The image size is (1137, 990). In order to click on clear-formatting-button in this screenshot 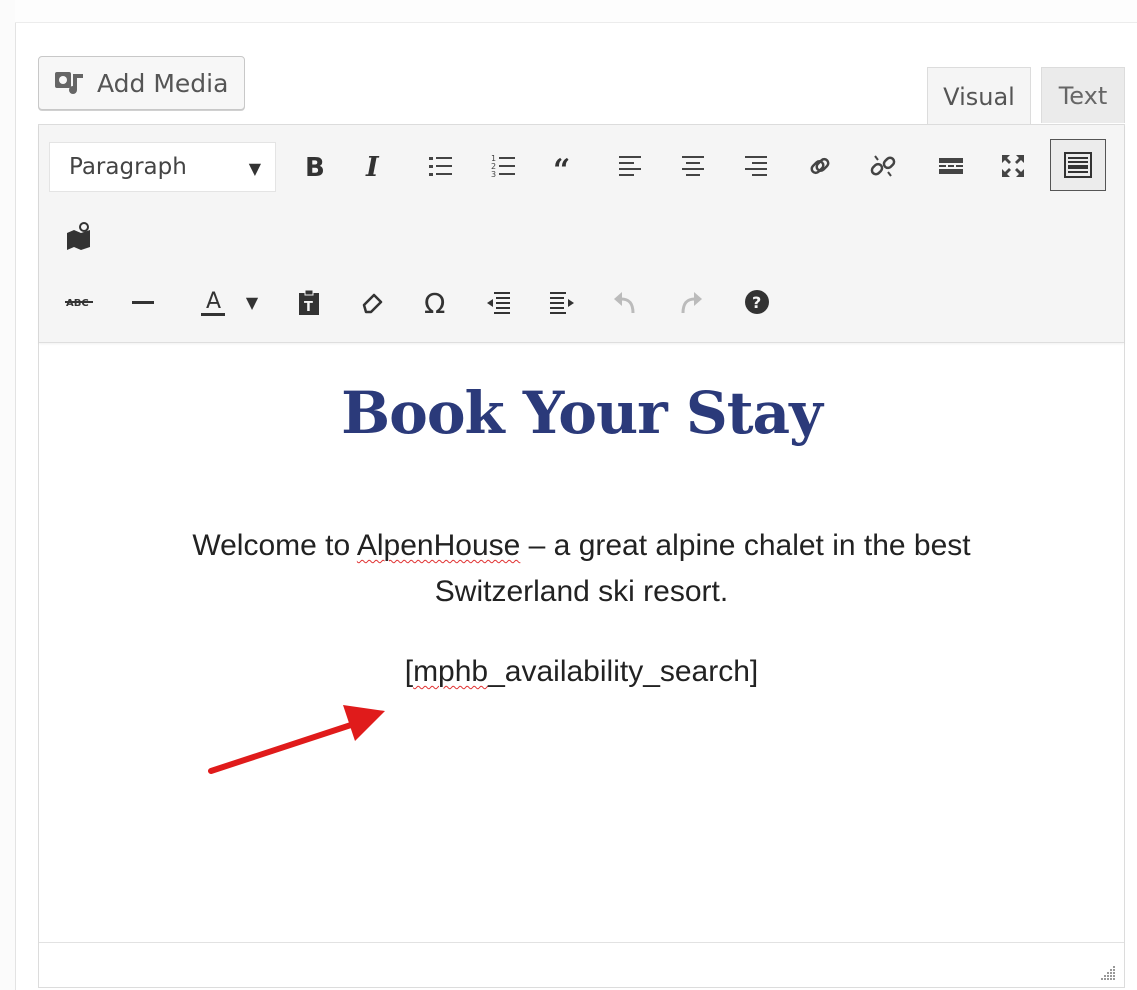, I will do `click(373, 302)`.